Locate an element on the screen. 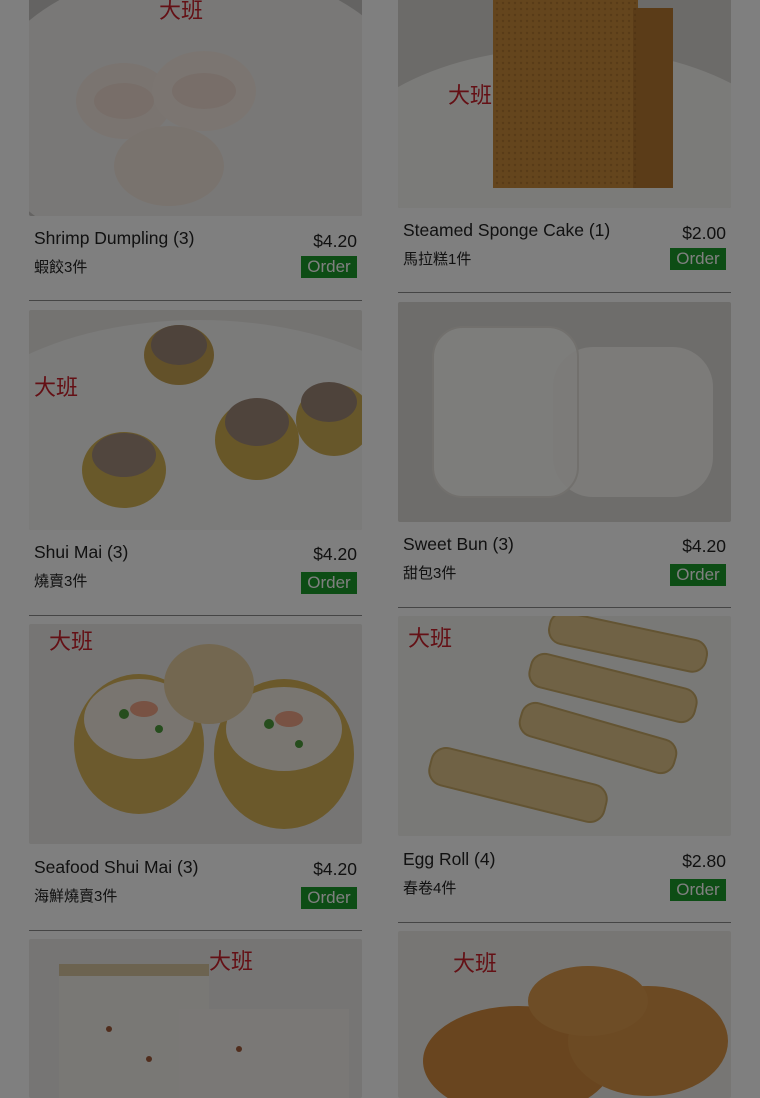  item-name: Seafood Shui Mai (3) is located at coordinates (116, 867).